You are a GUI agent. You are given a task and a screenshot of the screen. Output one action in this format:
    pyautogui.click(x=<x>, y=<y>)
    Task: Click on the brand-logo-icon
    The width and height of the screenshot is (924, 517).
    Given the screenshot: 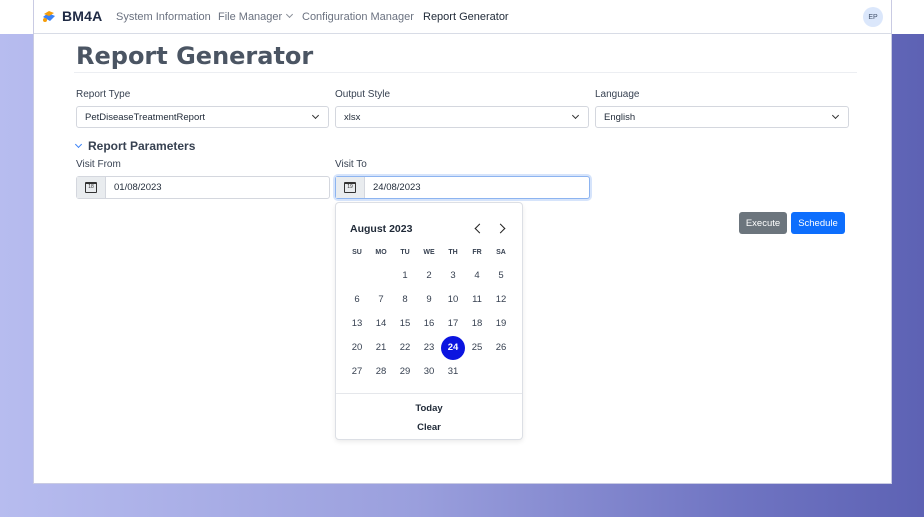 What is the action you would take?
    pyautogui.click(x=49, y=16)
    